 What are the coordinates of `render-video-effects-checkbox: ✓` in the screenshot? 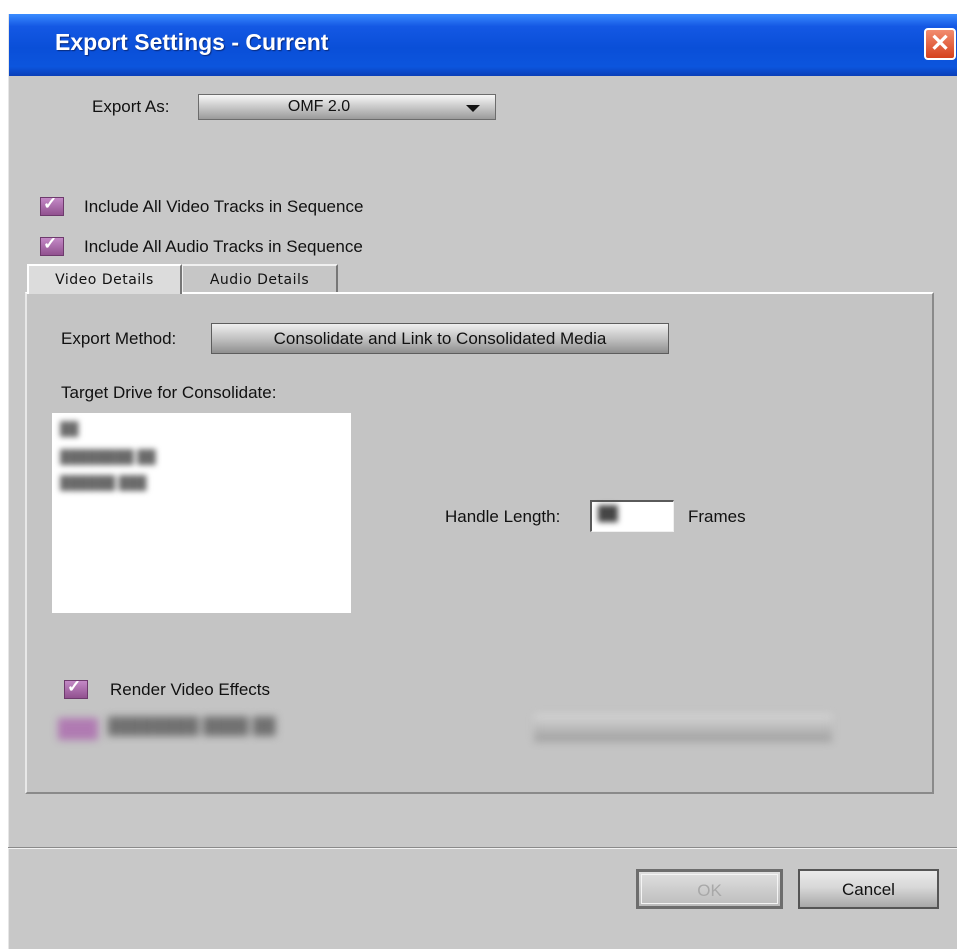 It's located at (76, 688).